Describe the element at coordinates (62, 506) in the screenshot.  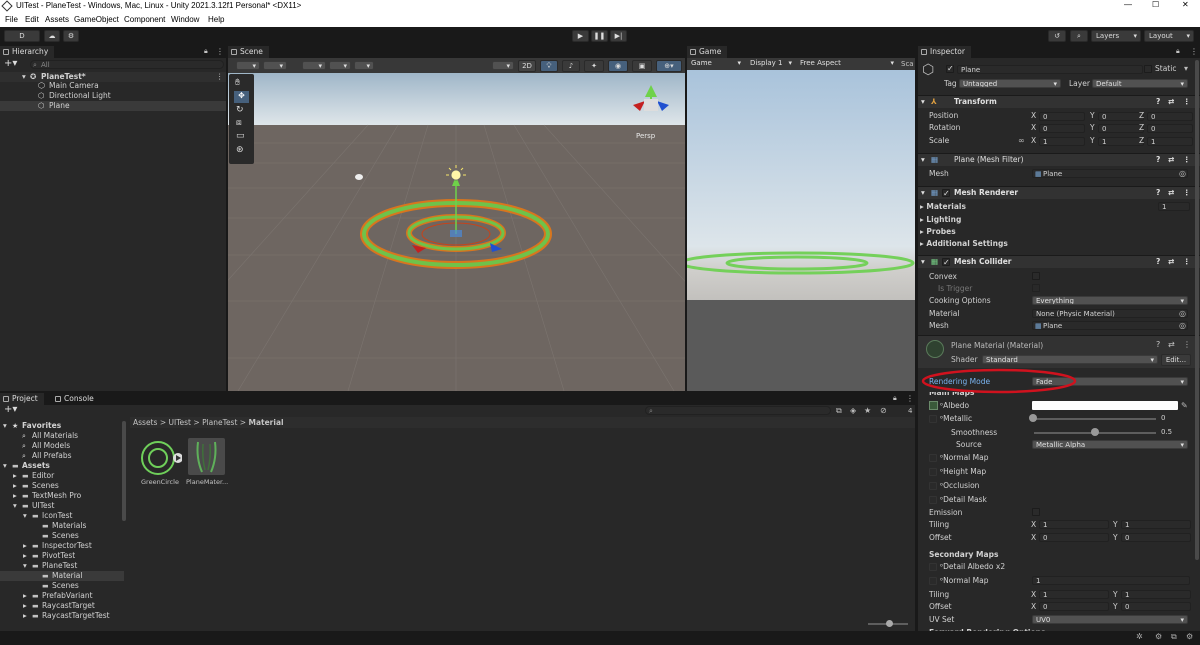
I see `project-tree-item: ▾ ▬ UITest` at that location.